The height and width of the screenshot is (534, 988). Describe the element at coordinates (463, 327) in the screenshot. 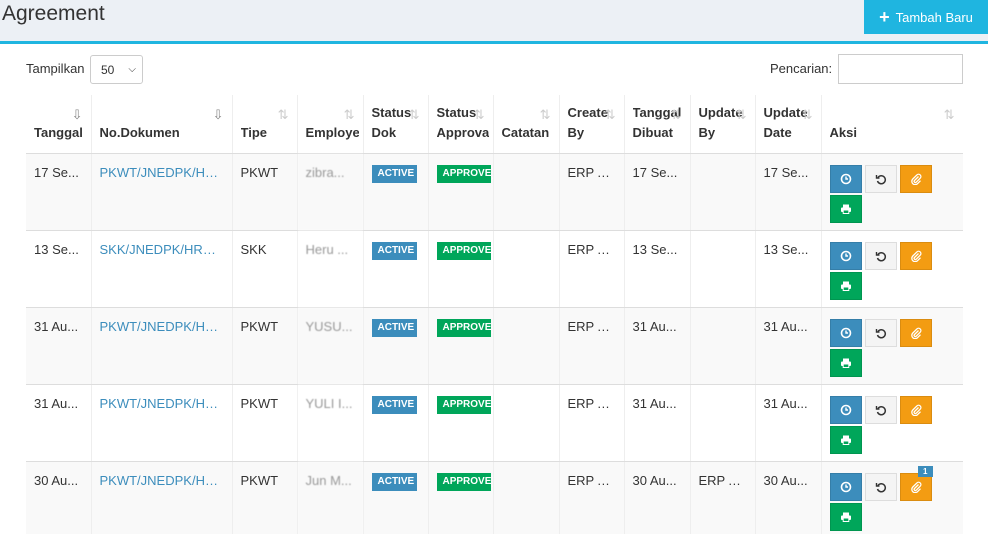

I see `status-approval-badge: APPROVED` at that location.